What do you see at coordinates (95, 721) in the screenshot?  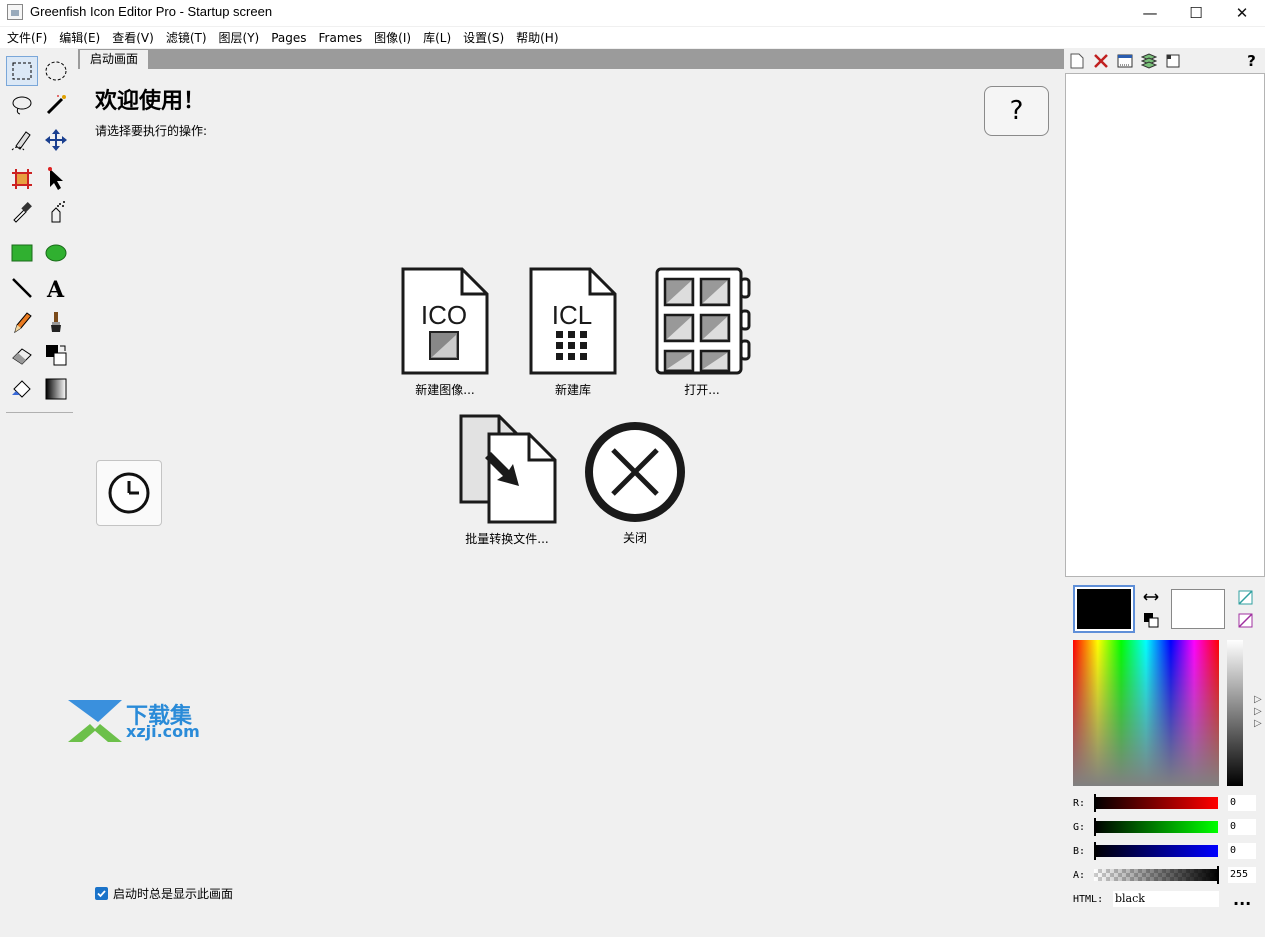 I see `watermark-mark-icon` at bounding box center [95, 721].